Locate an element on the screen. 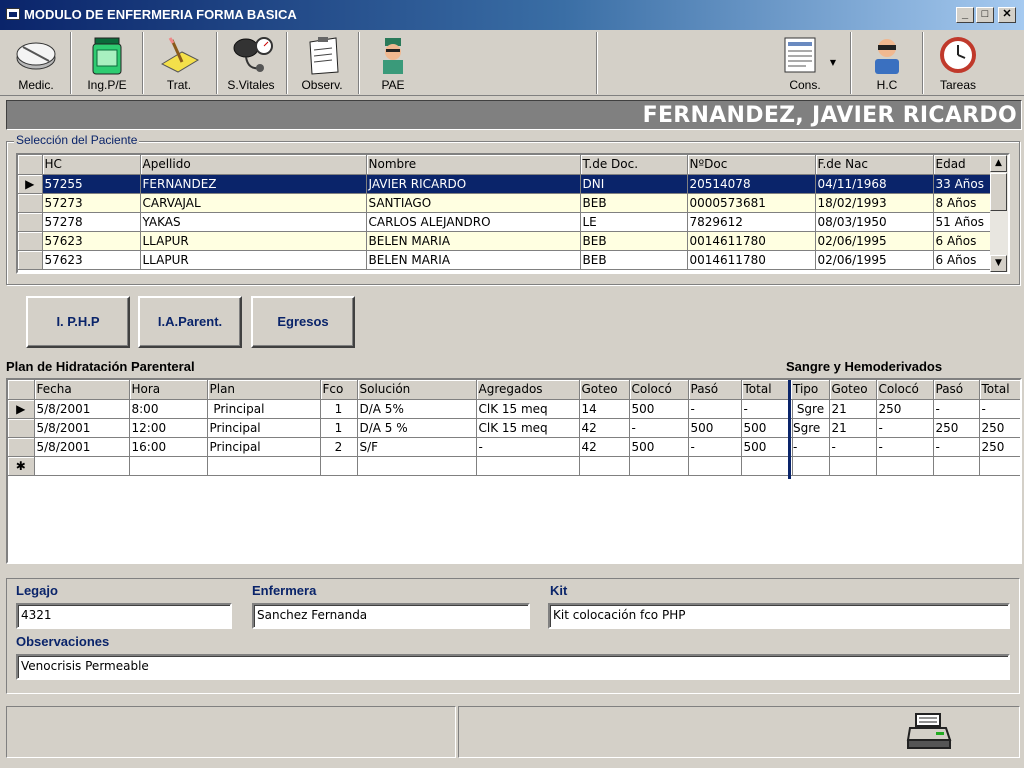 The image size is (1024, 768). legajo-field: 4321 is located at coordinates (124, 616).